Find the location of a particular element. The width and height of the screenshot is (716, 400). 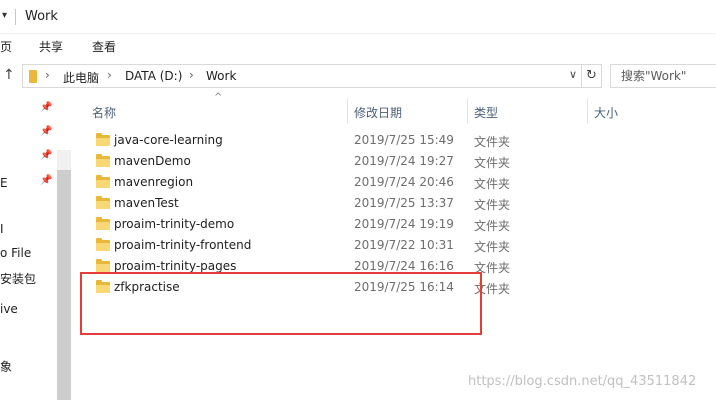

file-date: 2019/7/22 10:31 is located at coordinates (404, 245).